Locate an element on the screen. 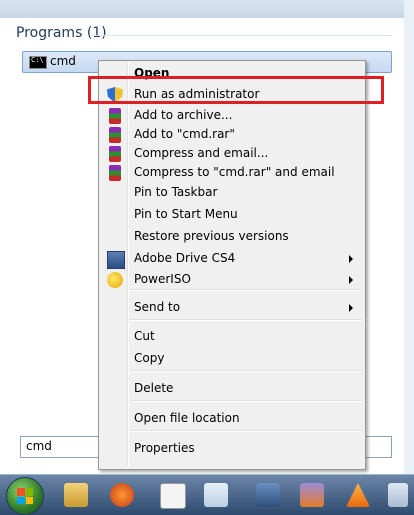 The image size is (414, 515). section-divider is located at coordinates (242, 35).